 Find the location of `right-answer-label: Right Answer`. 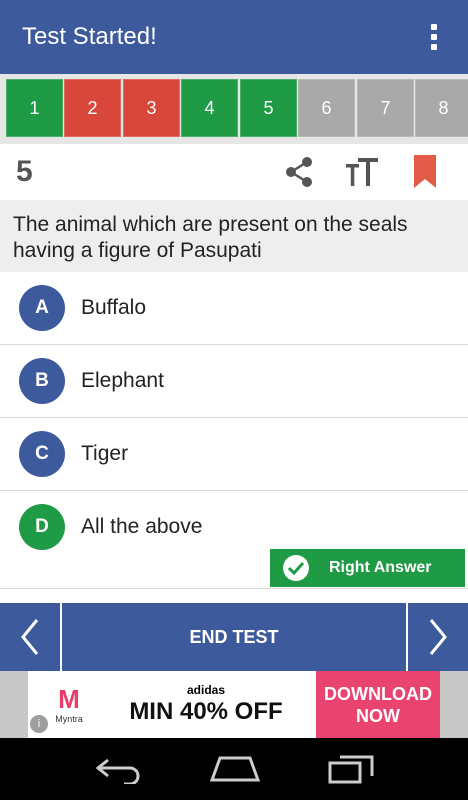

right-answer-label: Right Answer is located at coordinates (380, 567).